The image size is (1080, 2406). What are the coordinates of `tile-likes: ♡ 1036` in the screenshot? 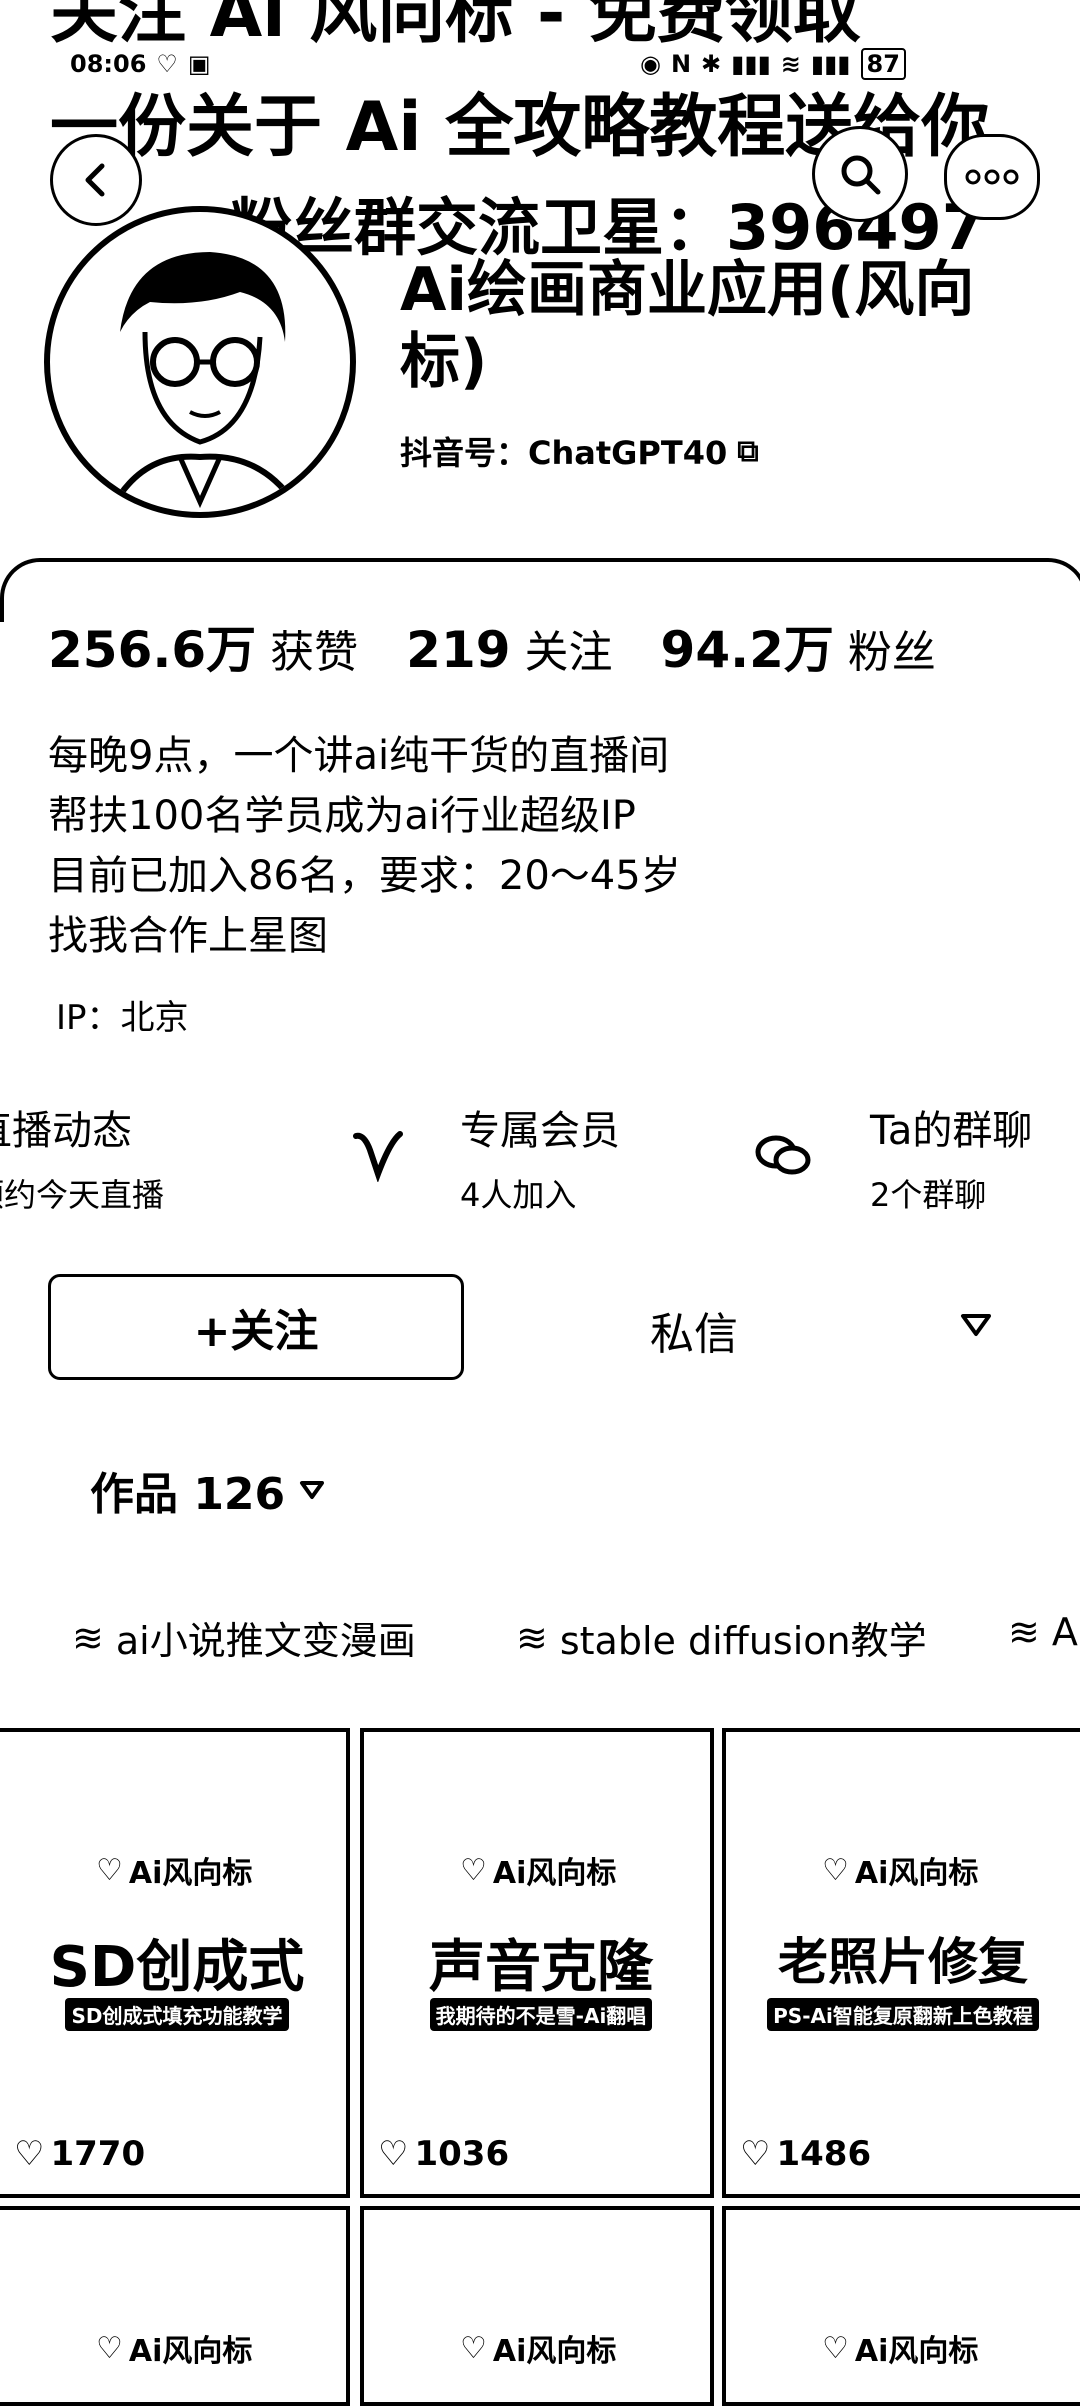 It's located at (443, 2154).